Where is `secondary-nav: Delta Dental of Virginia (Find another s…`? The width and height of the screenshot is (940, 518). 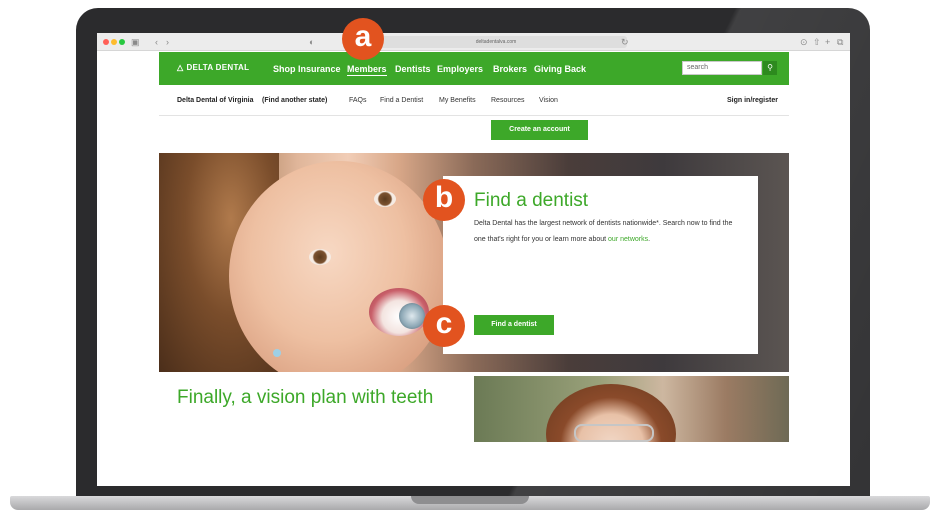 secondary-nav: Delta Dental of Virginia (Find another s… is located at coordinates (474, 100).